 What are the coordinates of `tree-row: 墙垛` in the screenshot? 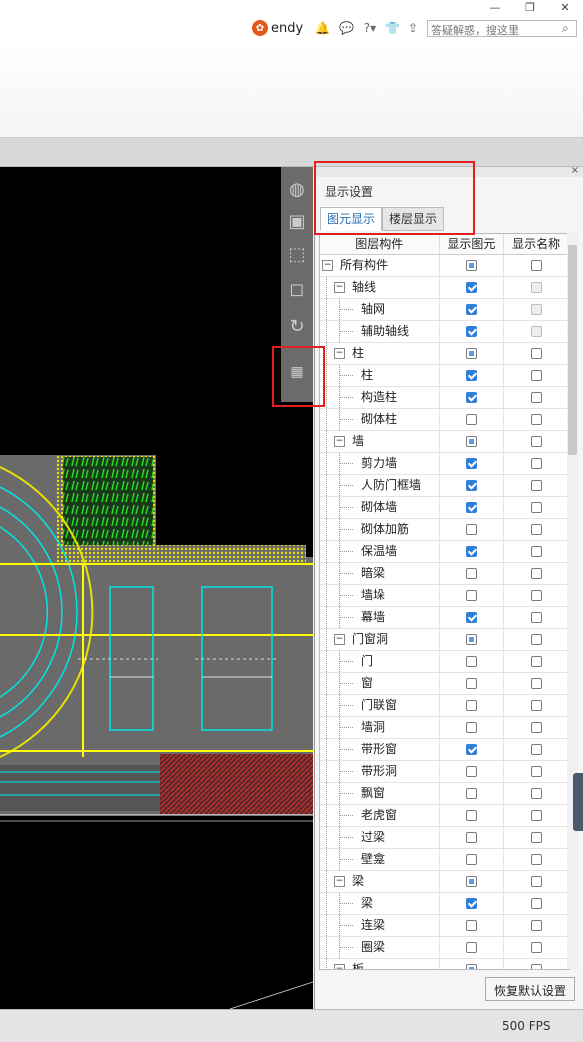 It's located at (444, 596).